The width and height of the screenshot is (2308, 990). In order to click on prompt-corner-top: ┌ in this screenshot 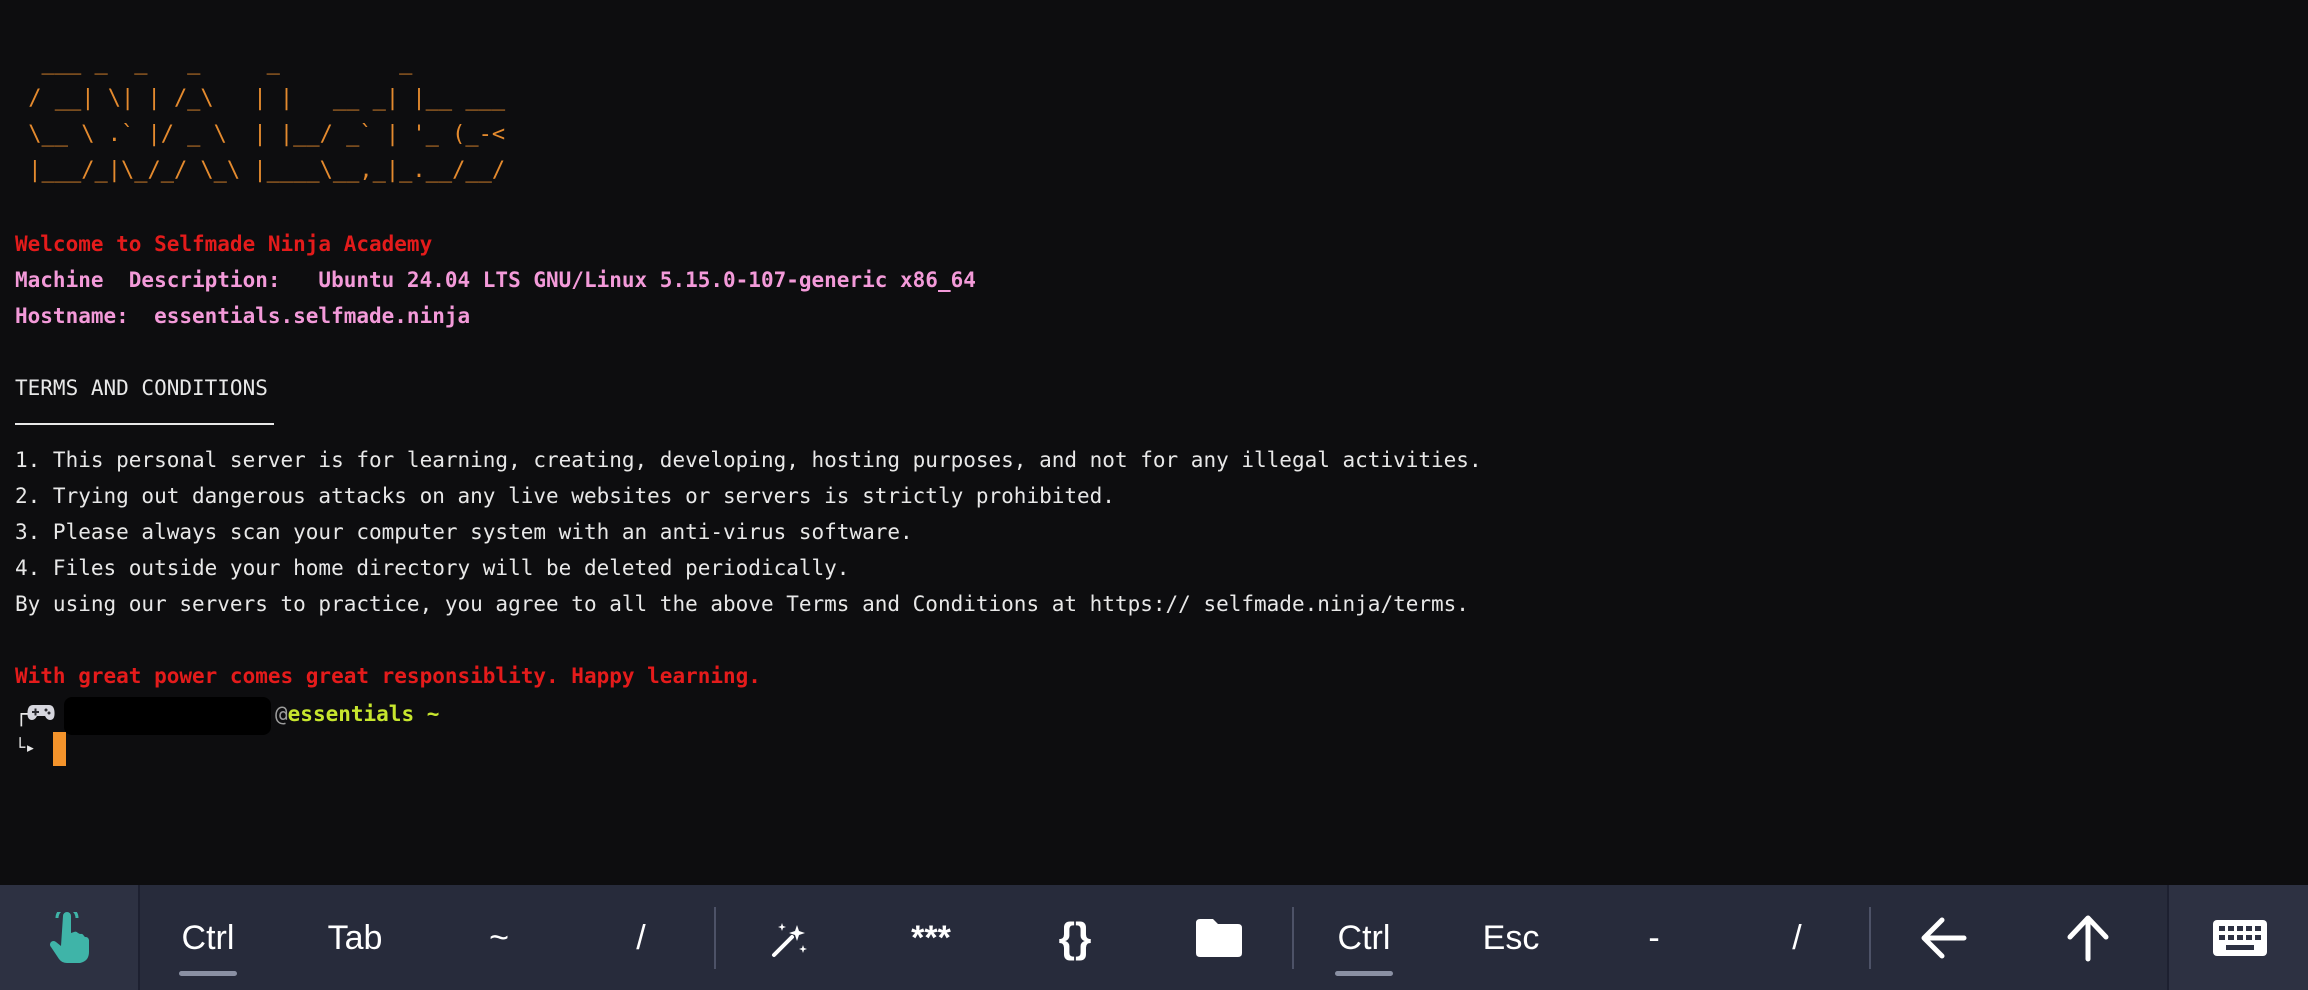, I will do `click(21, 714)`.